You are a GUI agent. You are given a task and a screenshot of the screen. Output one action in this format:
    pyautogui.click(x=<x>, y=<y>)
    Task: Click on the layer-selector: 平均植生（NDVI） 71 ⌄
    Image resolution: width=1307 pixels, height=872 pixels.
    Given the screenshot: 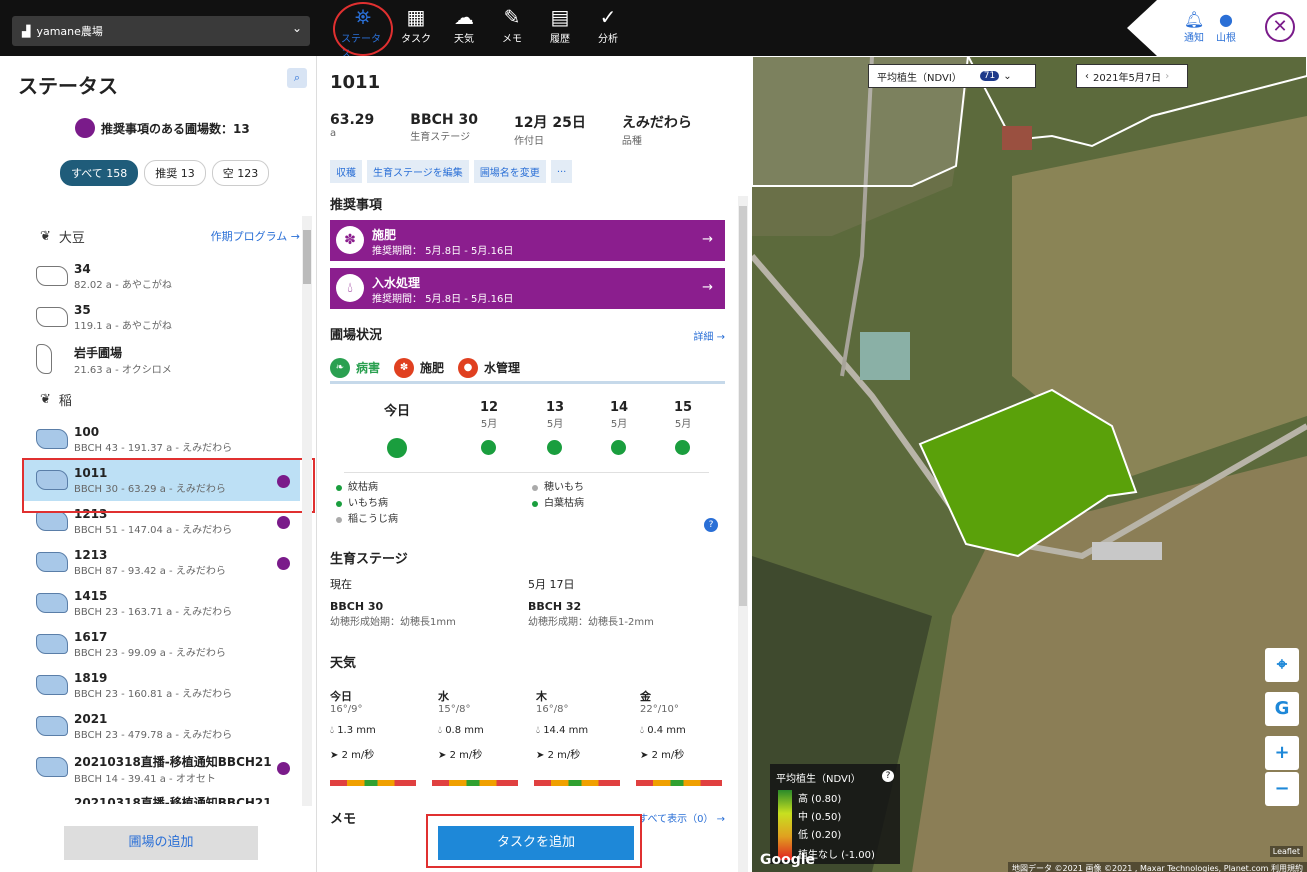 What is the action you would take?
    pyautogui.click(x=952, y=76)
    